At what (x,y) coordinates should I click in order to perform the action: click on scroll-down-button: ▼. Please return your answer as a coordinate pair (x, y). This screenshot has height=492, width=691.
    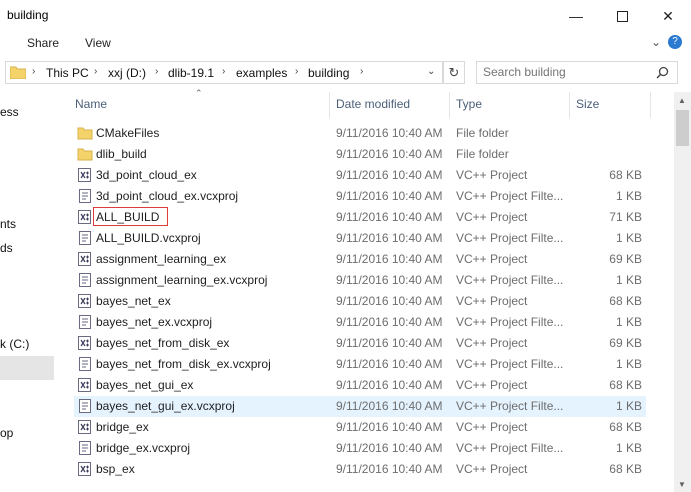
    Looking at the image, I should click on (682, 484).